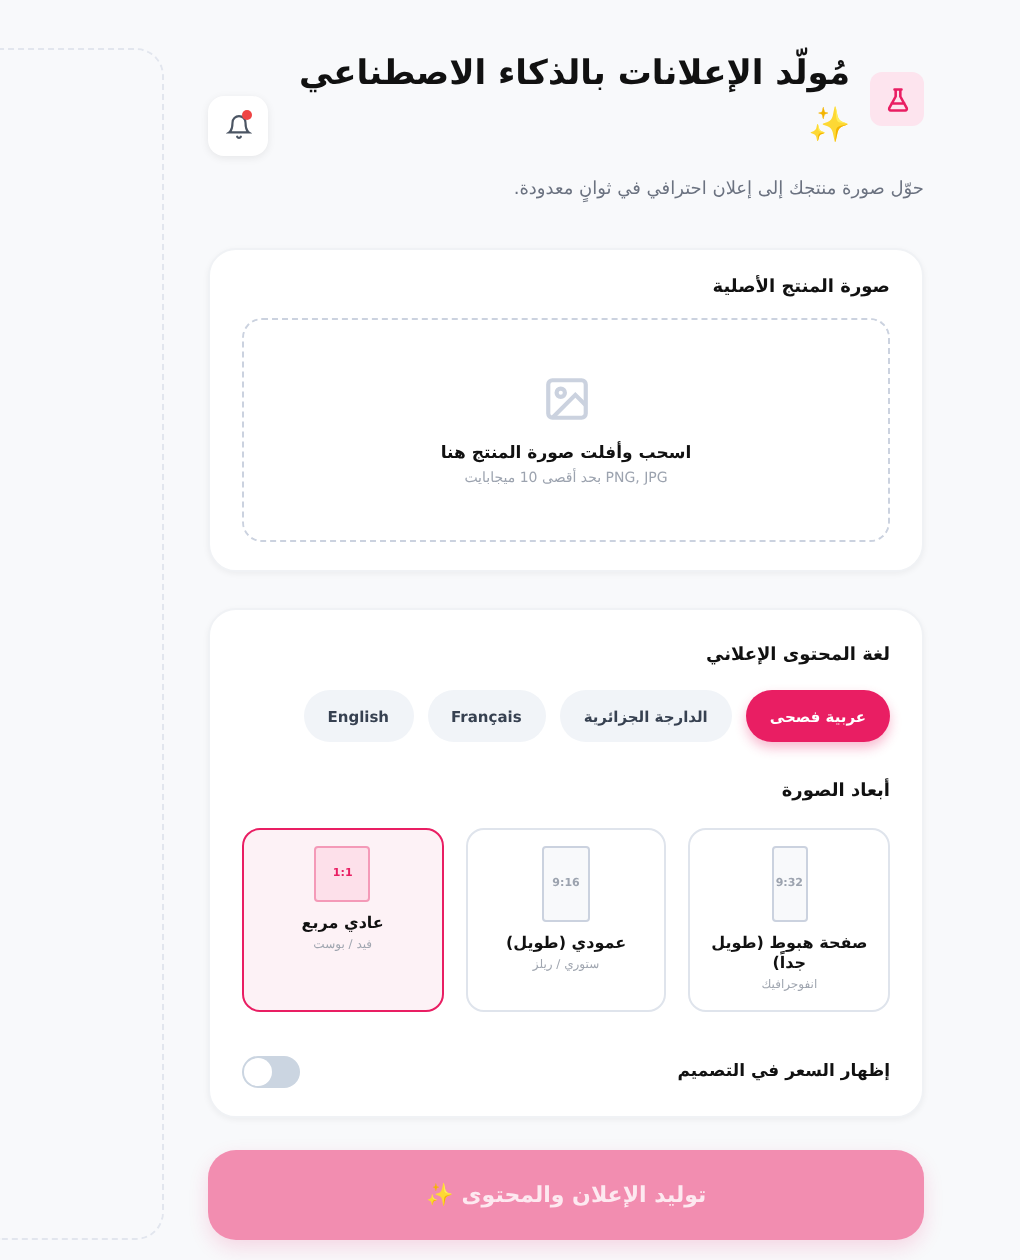 This screenshot has height=1260, width=1020. What do you see at coordinates (897, 99) in the screenshot?
I see `flask-icon` at bounding box center [897, 99].